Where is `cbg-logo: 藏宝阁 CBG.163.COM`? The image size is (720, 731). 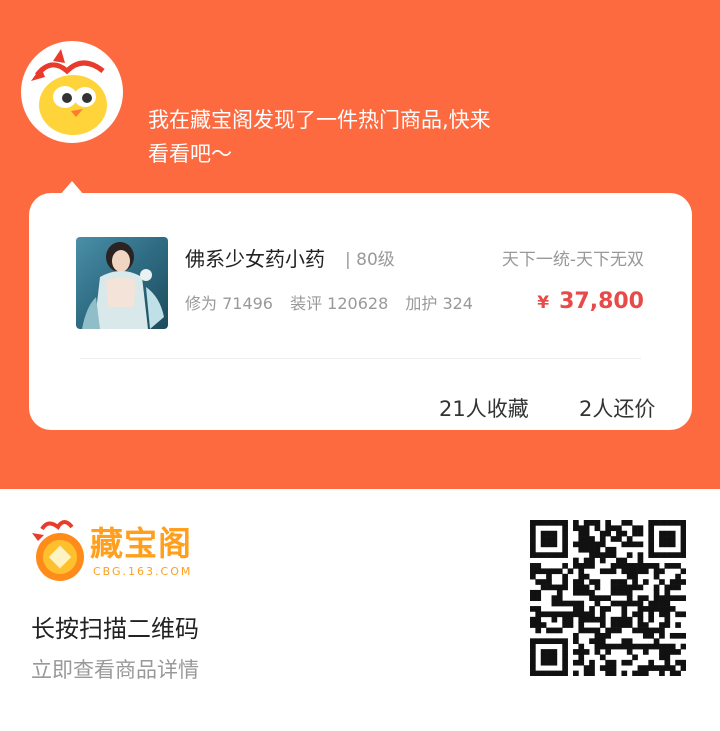
cbg-logo: 藏宝阁 CBG.163.COM is located at coordinates (117, 549).